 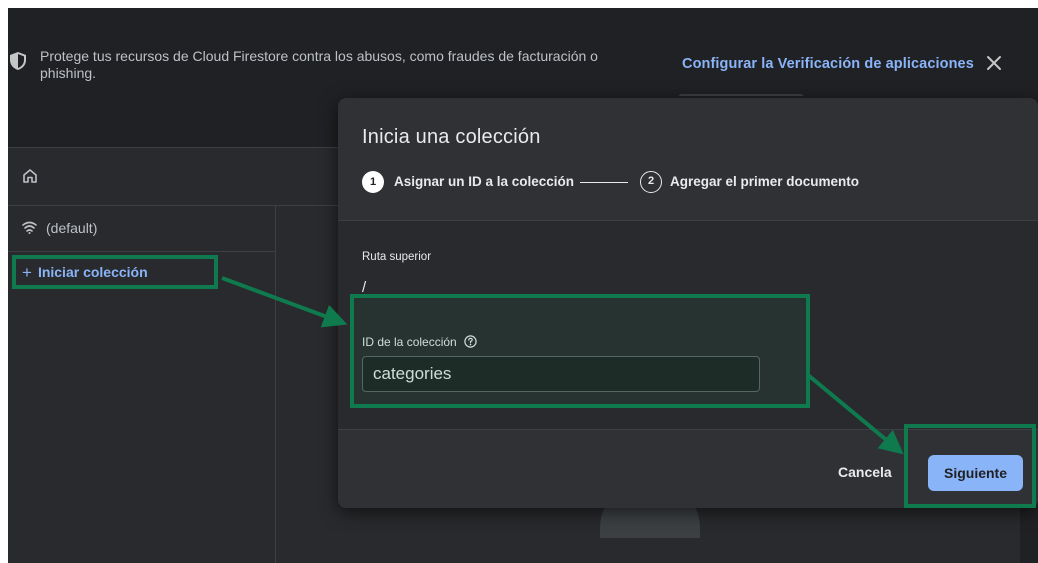 I want to click on step-1-label: Asignar un ID a la colección, so click(x=484, y=181).